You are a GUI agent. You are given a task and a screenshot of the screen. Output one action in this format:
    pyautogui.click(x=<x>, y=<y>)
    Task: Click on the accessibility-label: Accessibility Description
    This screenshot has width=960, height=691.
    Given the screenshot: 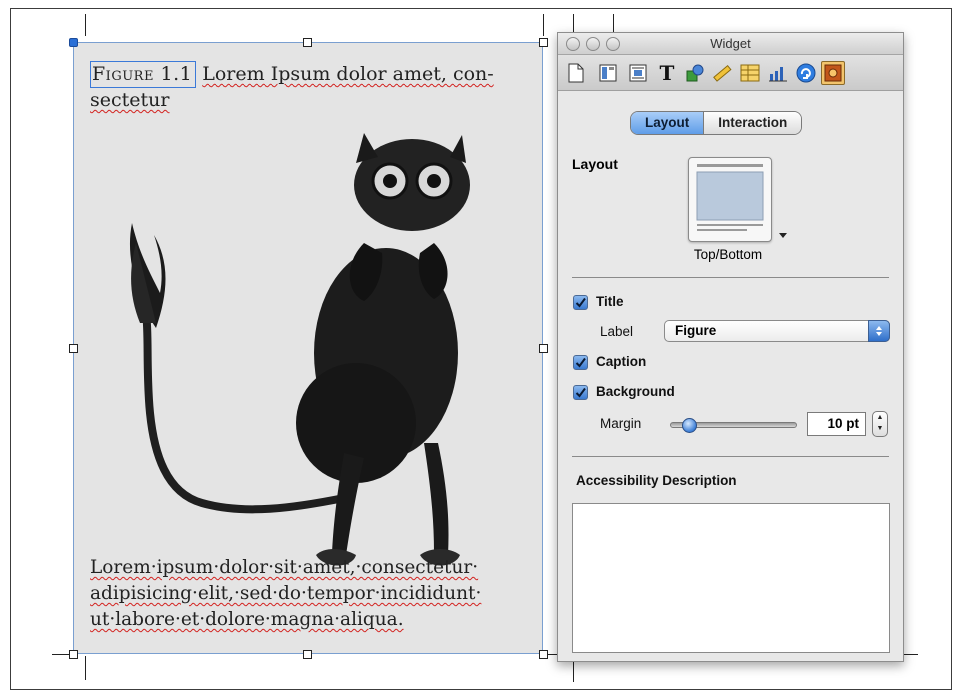 What is the action you would take?
    pyautogui.click(x=656, y=480)
    